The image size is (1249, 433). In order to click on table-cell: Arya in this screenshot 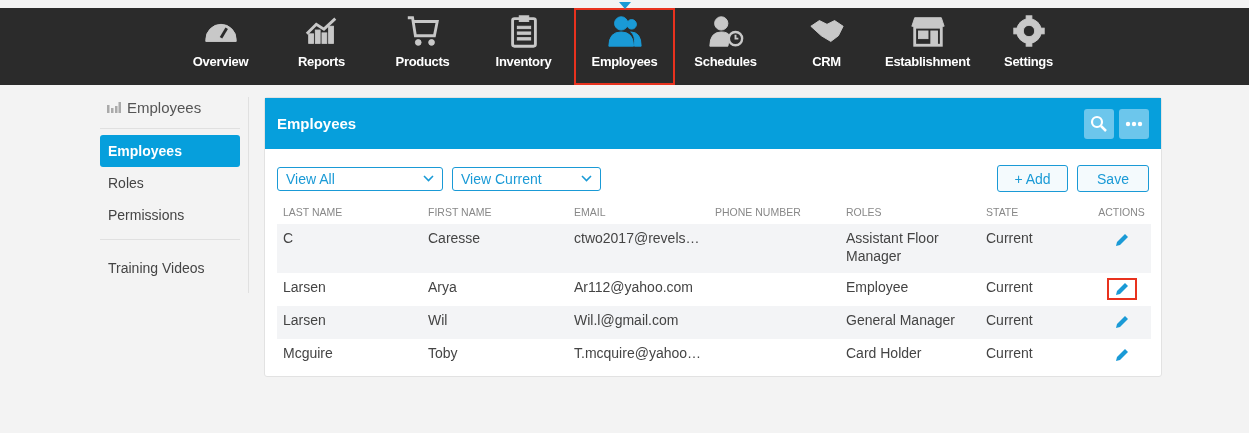, I will do `click(442, 287)`.